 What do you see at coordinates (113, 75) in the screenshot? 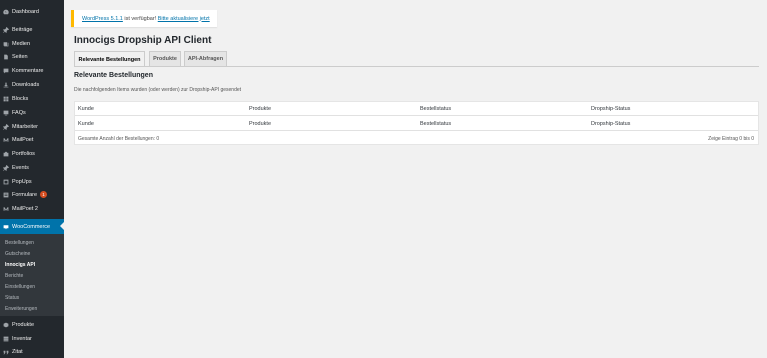
I see `section-title: Relevante Bestellungen` at bounding box center [113, 75].